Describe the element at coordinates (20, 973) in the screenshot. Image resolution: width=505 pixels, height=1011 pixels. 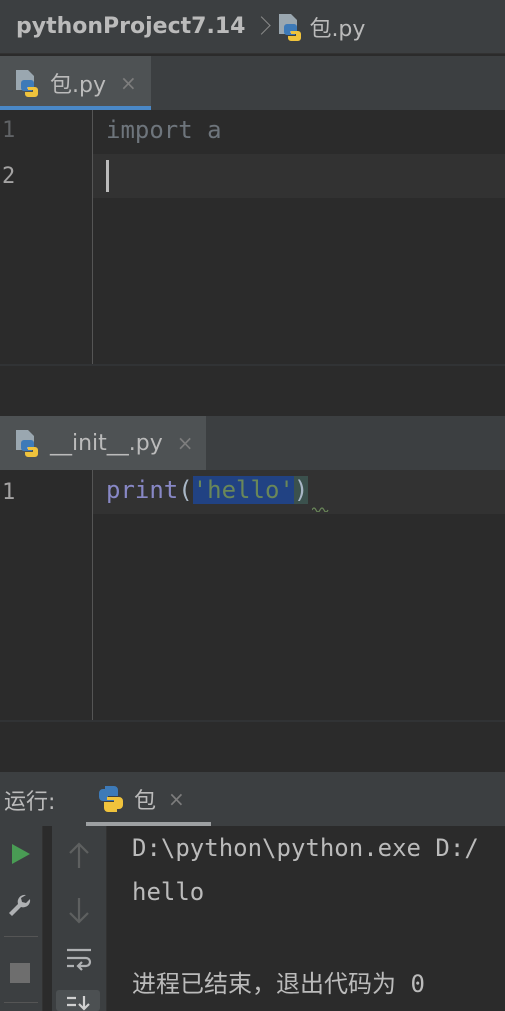
I see `stop-icon` at that location.